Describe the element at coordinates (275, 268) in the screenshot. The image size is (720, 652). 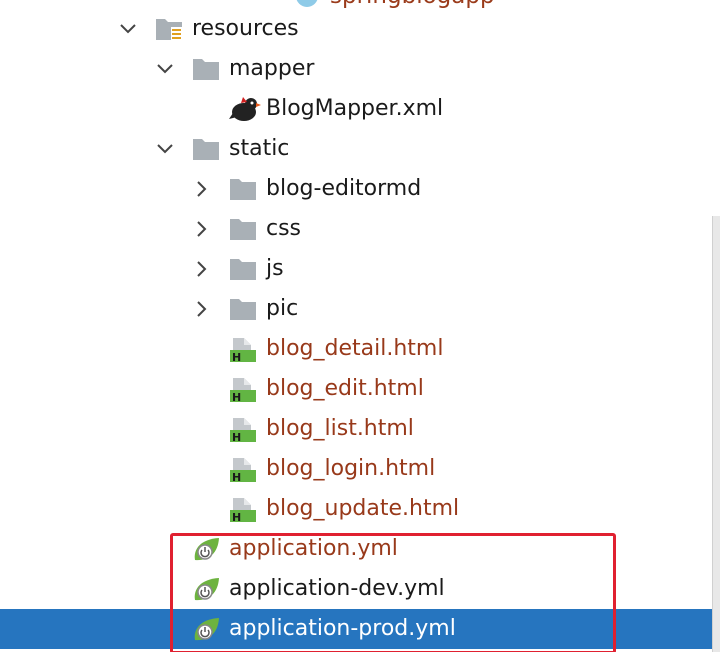
I see `tree-row-label: js` at that location.